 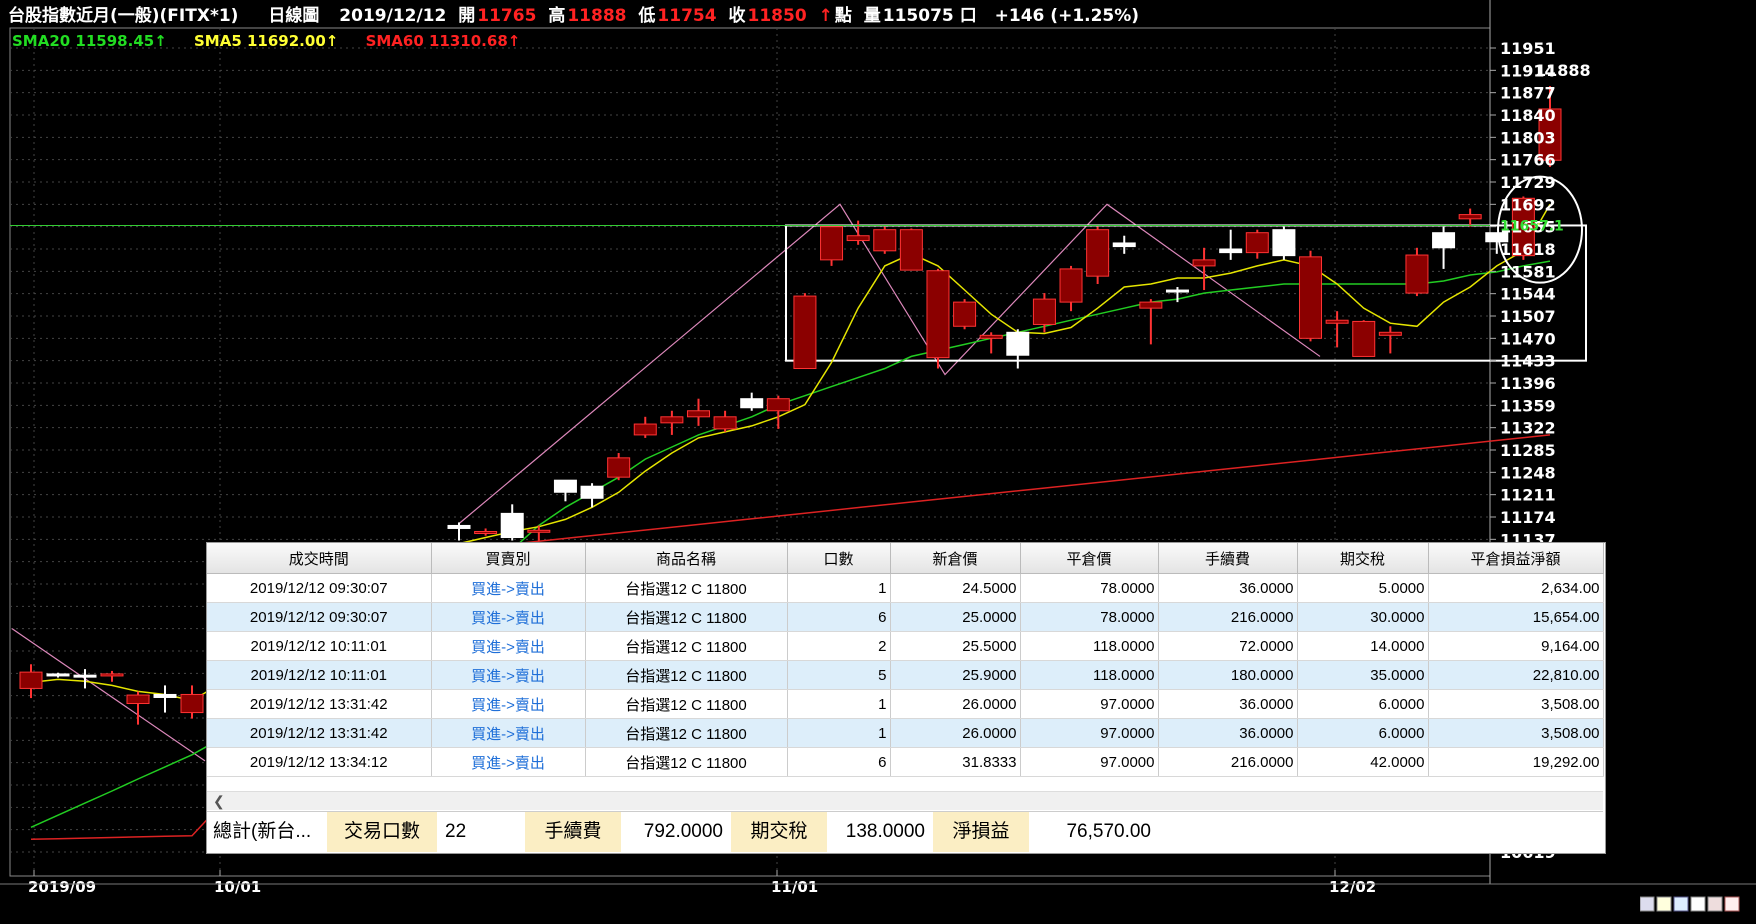 I want to click on table-cell: 180.0000, so click(x=1228, y=675).